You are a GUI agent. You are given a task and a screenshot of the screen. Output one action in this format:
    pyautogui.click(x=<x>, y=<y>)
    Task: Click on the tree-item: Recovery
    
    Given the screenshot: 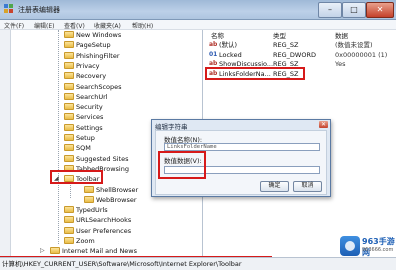 What is the action you would take?
    pyautogui.click(x=100, y=76)
    